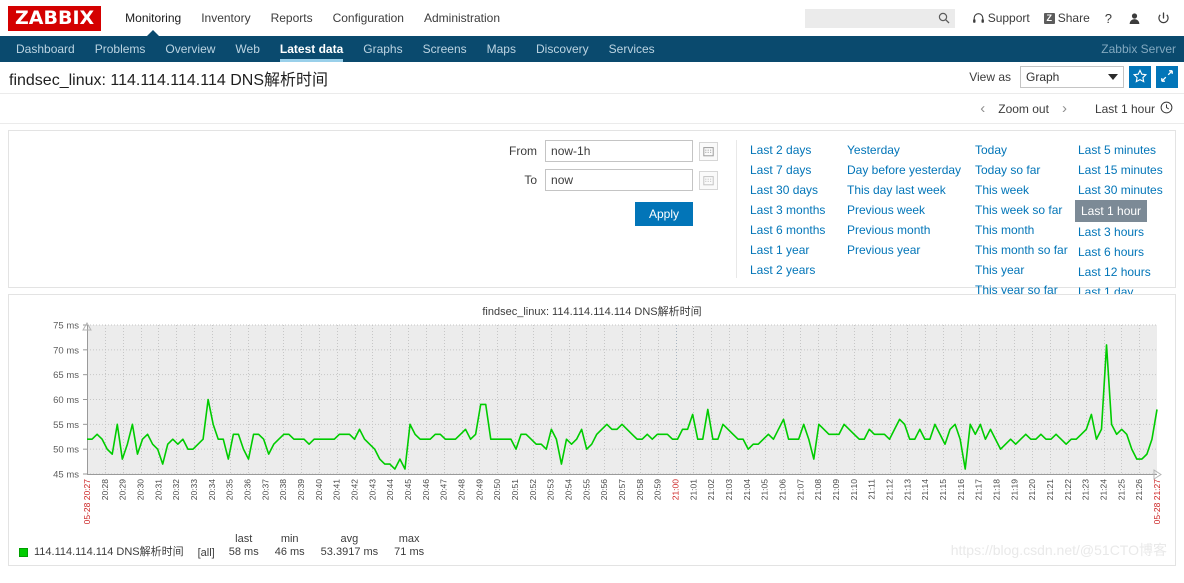 The width and height of the screenshot is (1184, 583). Describe the element at coordinates (709, 151) in the screenshot. I see `from-calendar-icon` at that location.